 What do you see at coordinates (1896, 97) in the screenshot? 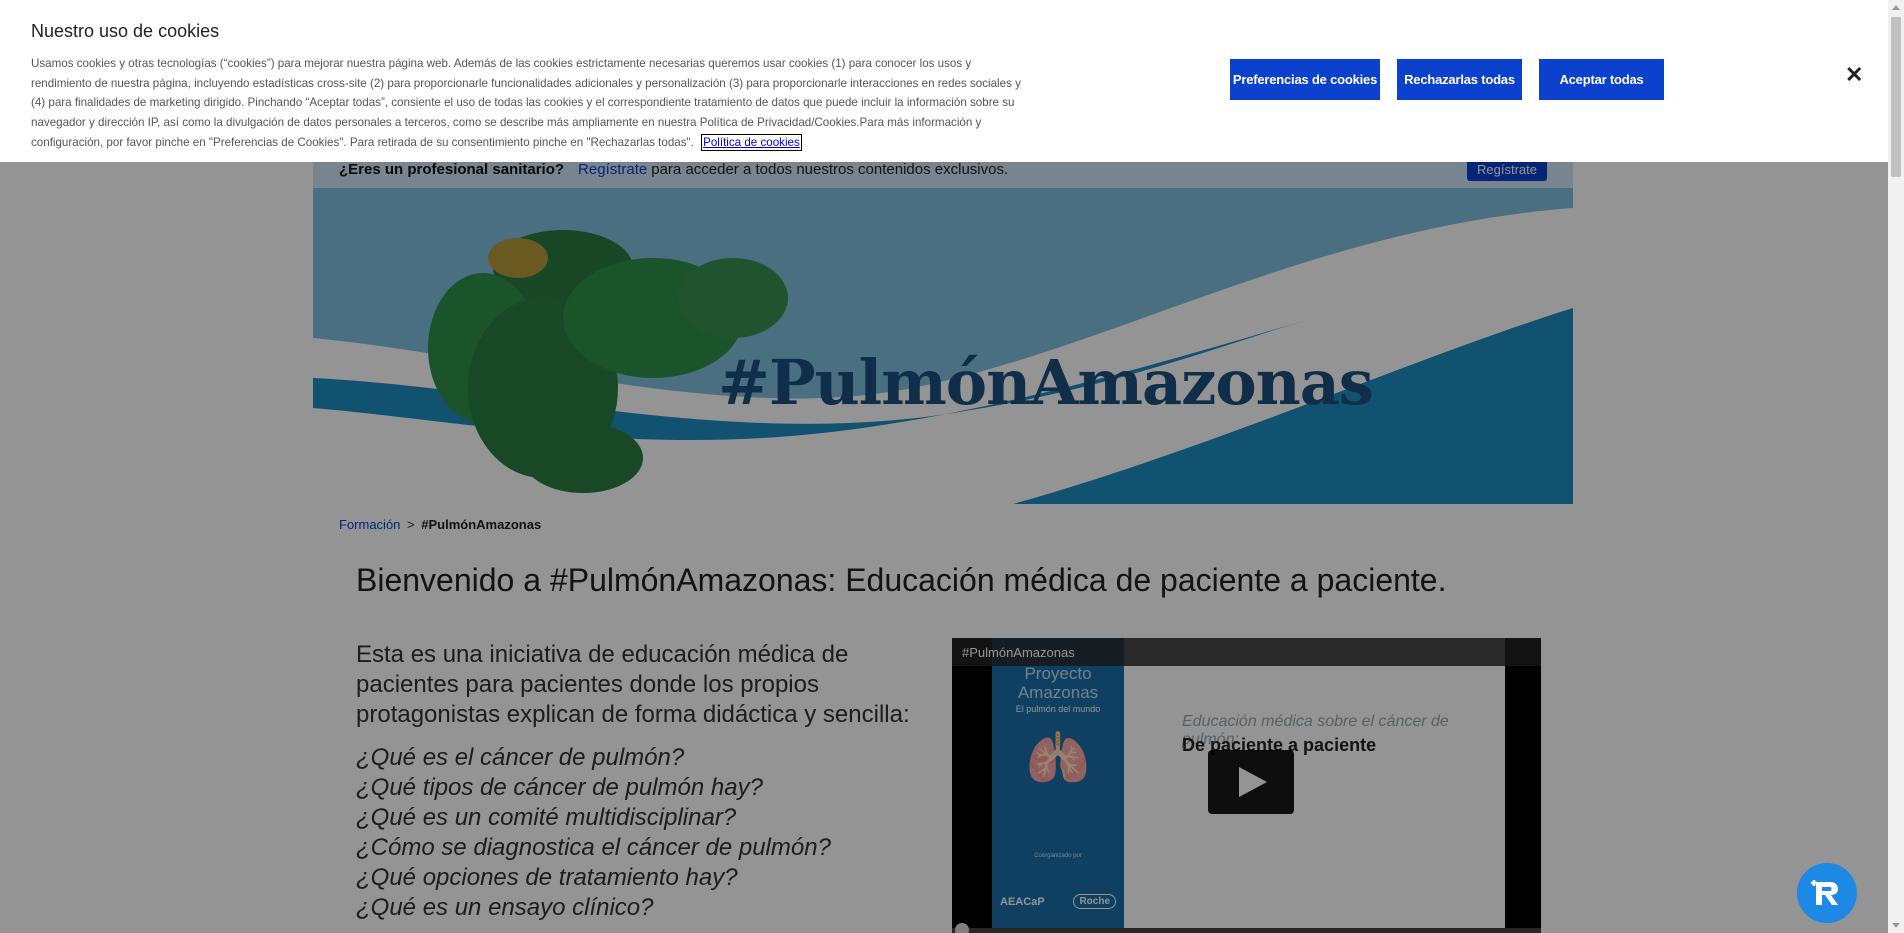
I see `scrollbar-thumb` at bounding box center [1896, 97].